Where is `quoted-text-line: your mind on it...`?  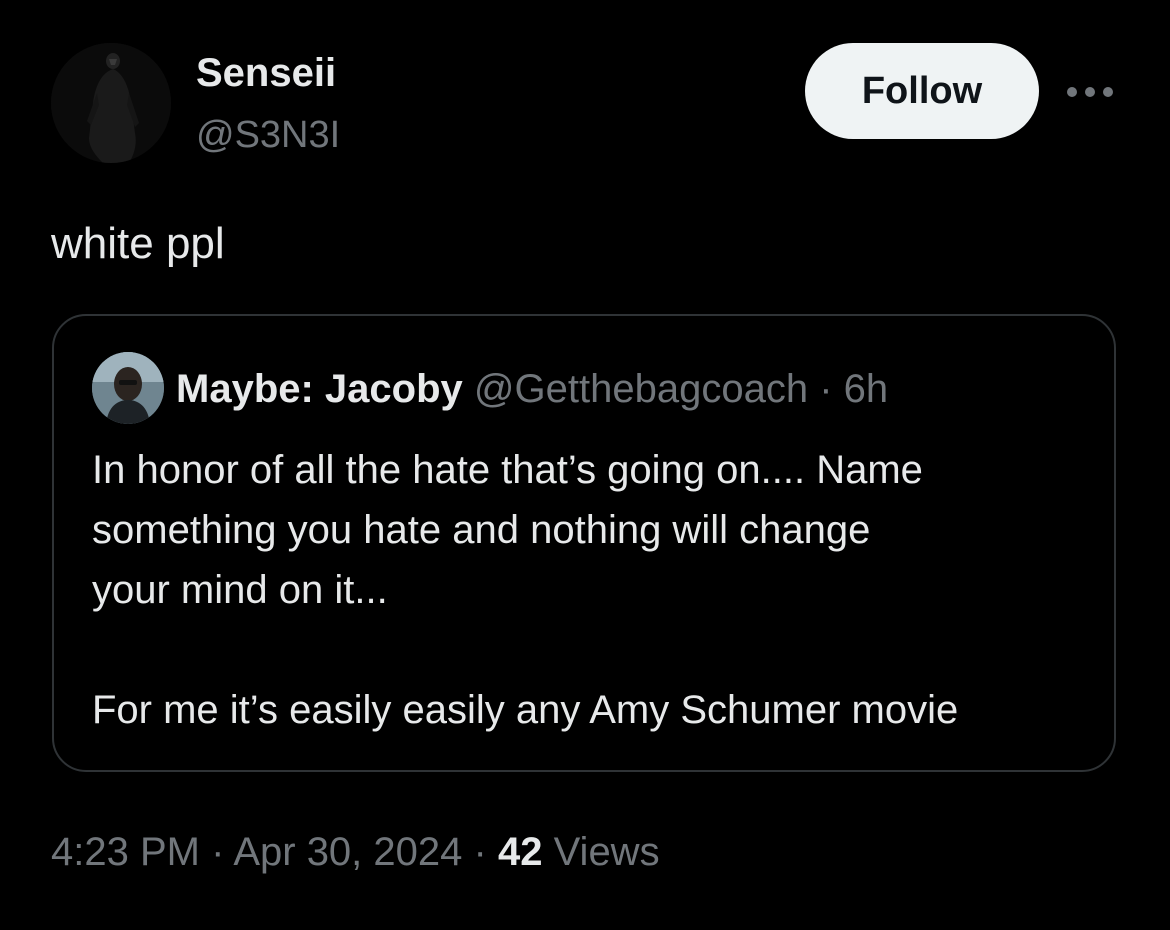
quoted-text-line: your mind on it... is located at coordinates (240, 590).